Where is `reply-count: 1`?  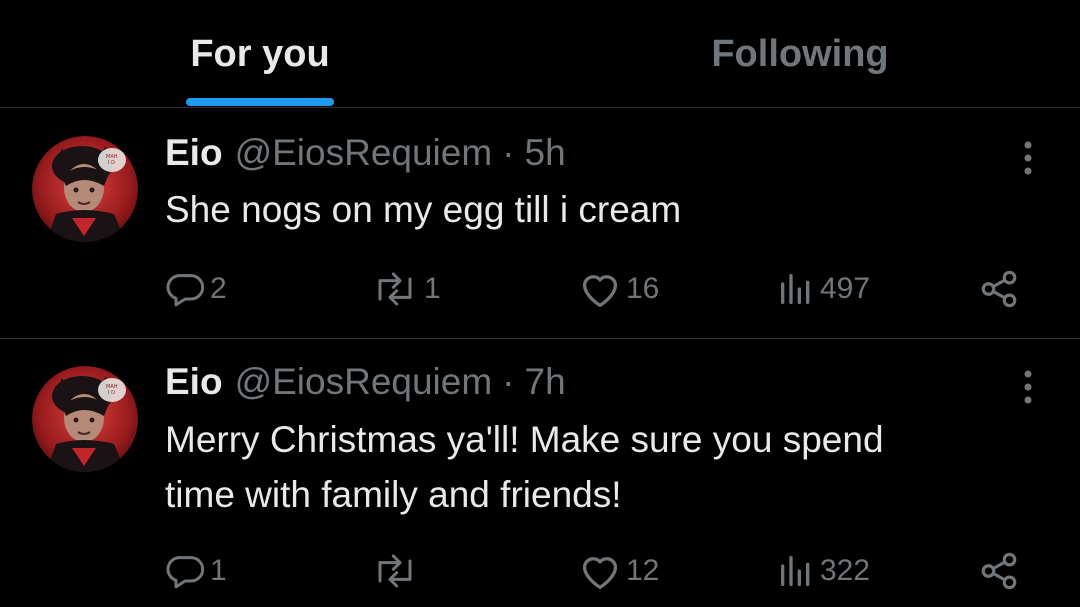 reply-count: 1 is located at coordinates (218, 570).